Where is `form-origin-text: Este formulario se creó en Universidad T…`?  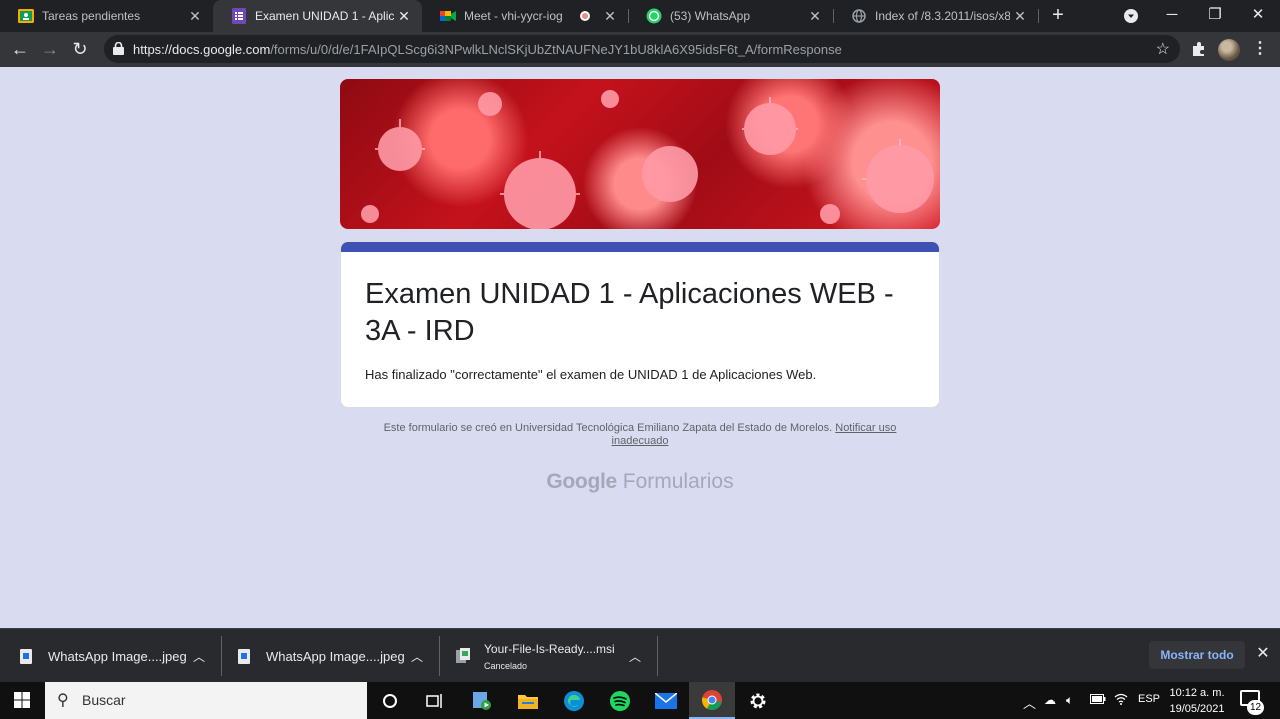 form-origin-text: Este formulario se creó en Universidad T… is located at coordinates (608, 428).